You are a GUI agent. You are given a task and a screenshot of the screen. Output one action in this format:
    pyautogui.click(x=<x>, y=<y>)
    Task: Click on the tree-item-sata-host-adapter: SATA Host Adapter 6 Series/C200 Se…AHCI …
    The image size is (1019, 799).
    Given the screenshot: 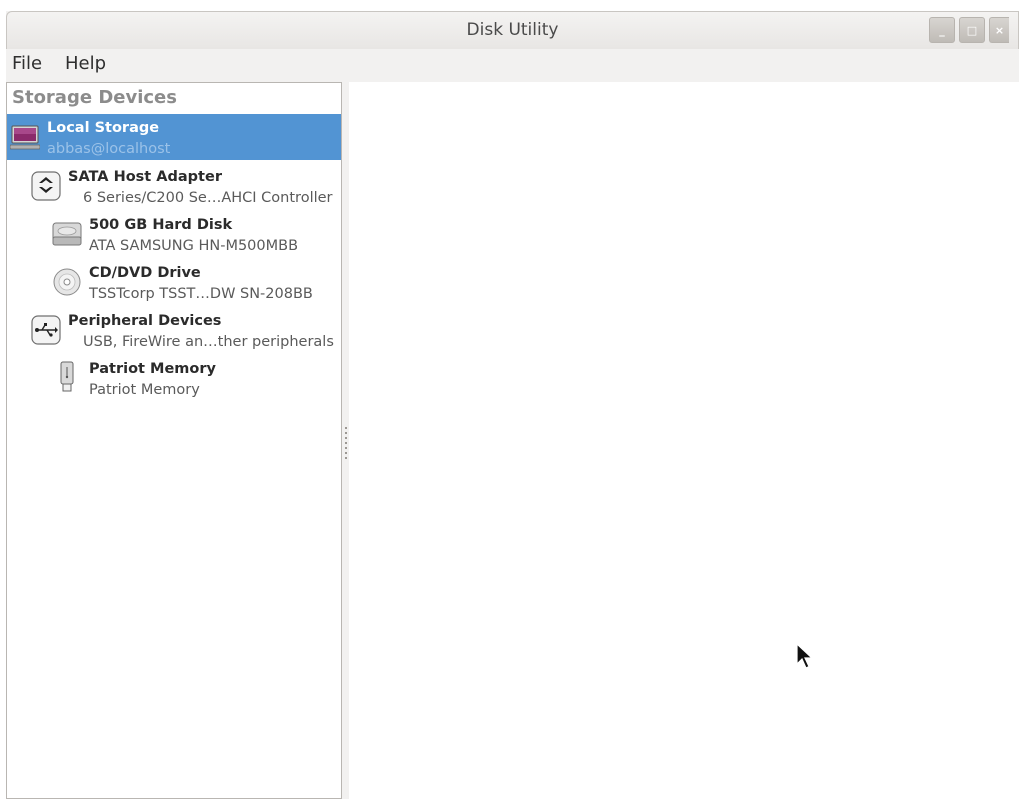 What is the action you would take?
    pyautogui.click(x=174, y=186)
    